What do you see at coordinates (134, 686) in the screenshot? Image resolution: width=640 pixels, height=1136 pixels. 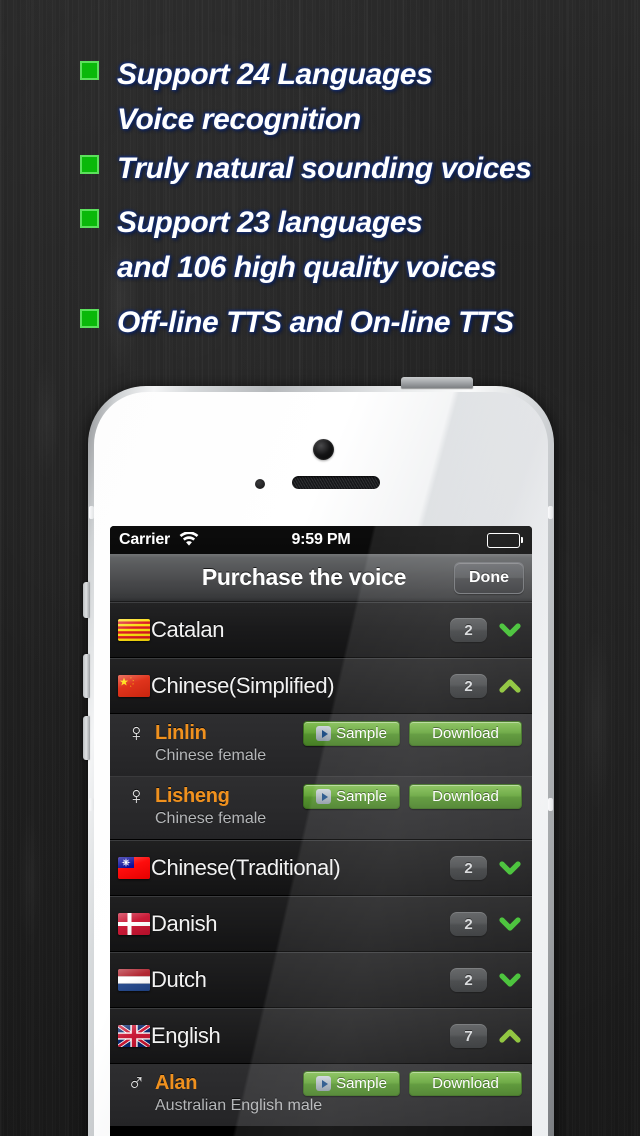 I see `flag-china-icon` at bounding box center [134, 686].